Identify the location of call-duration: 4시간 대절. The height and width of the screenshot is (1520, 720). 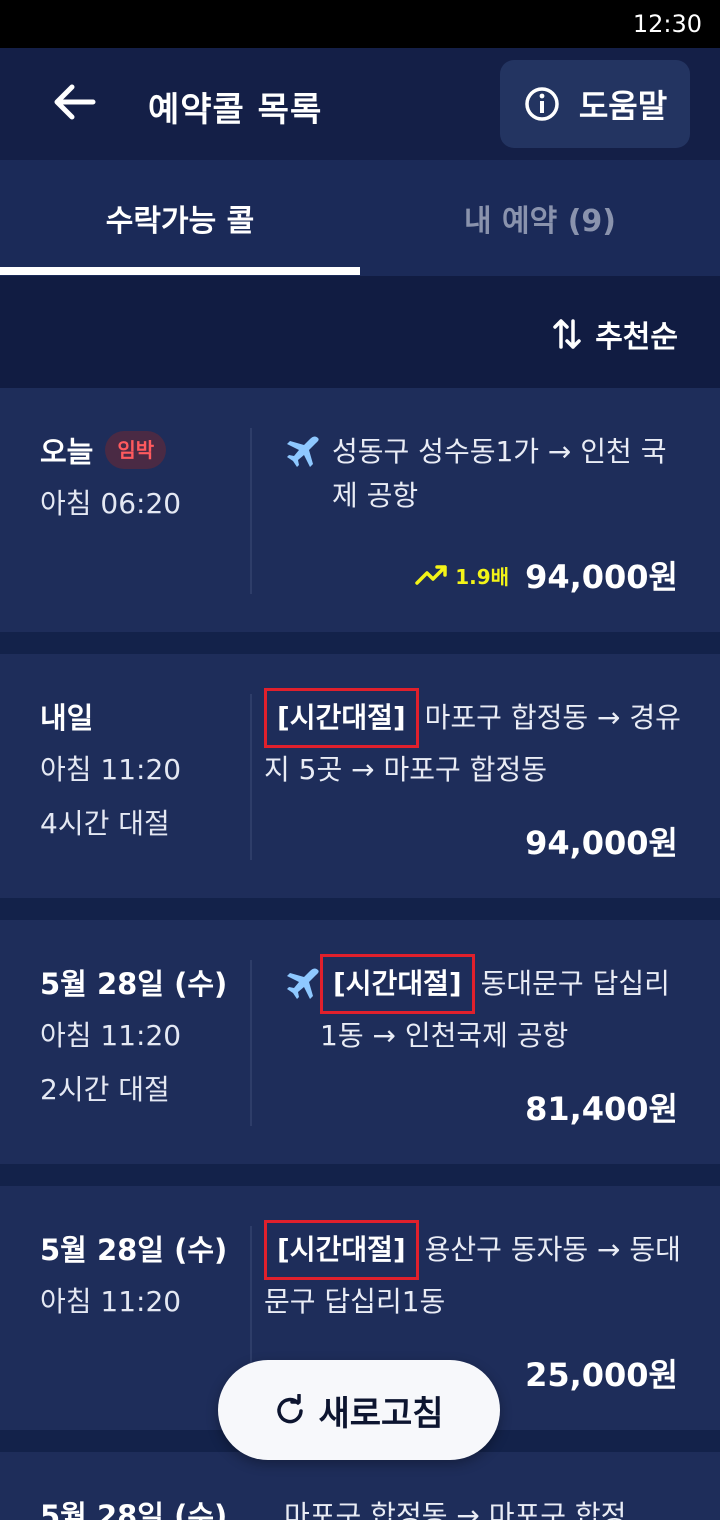
(105, 823).